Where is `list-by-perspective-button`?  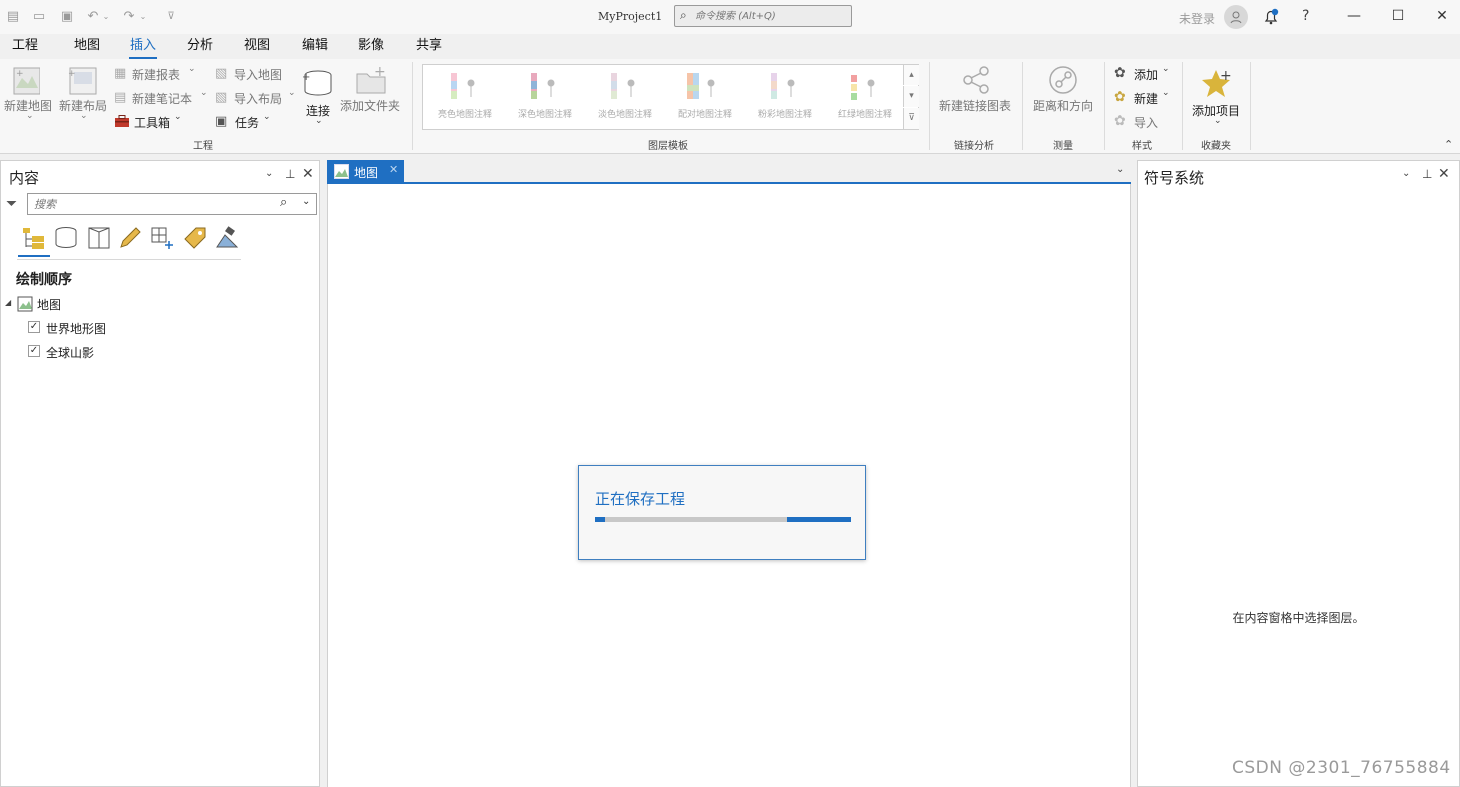
list-by-perspective-button is located at coordinates (227, 239).